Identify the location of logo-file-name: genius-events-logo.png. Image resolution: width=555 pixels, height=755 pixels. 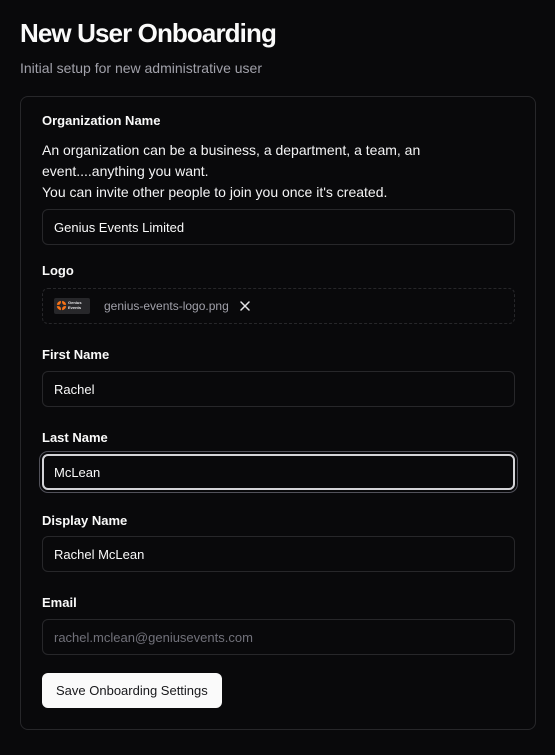
(166, 306).